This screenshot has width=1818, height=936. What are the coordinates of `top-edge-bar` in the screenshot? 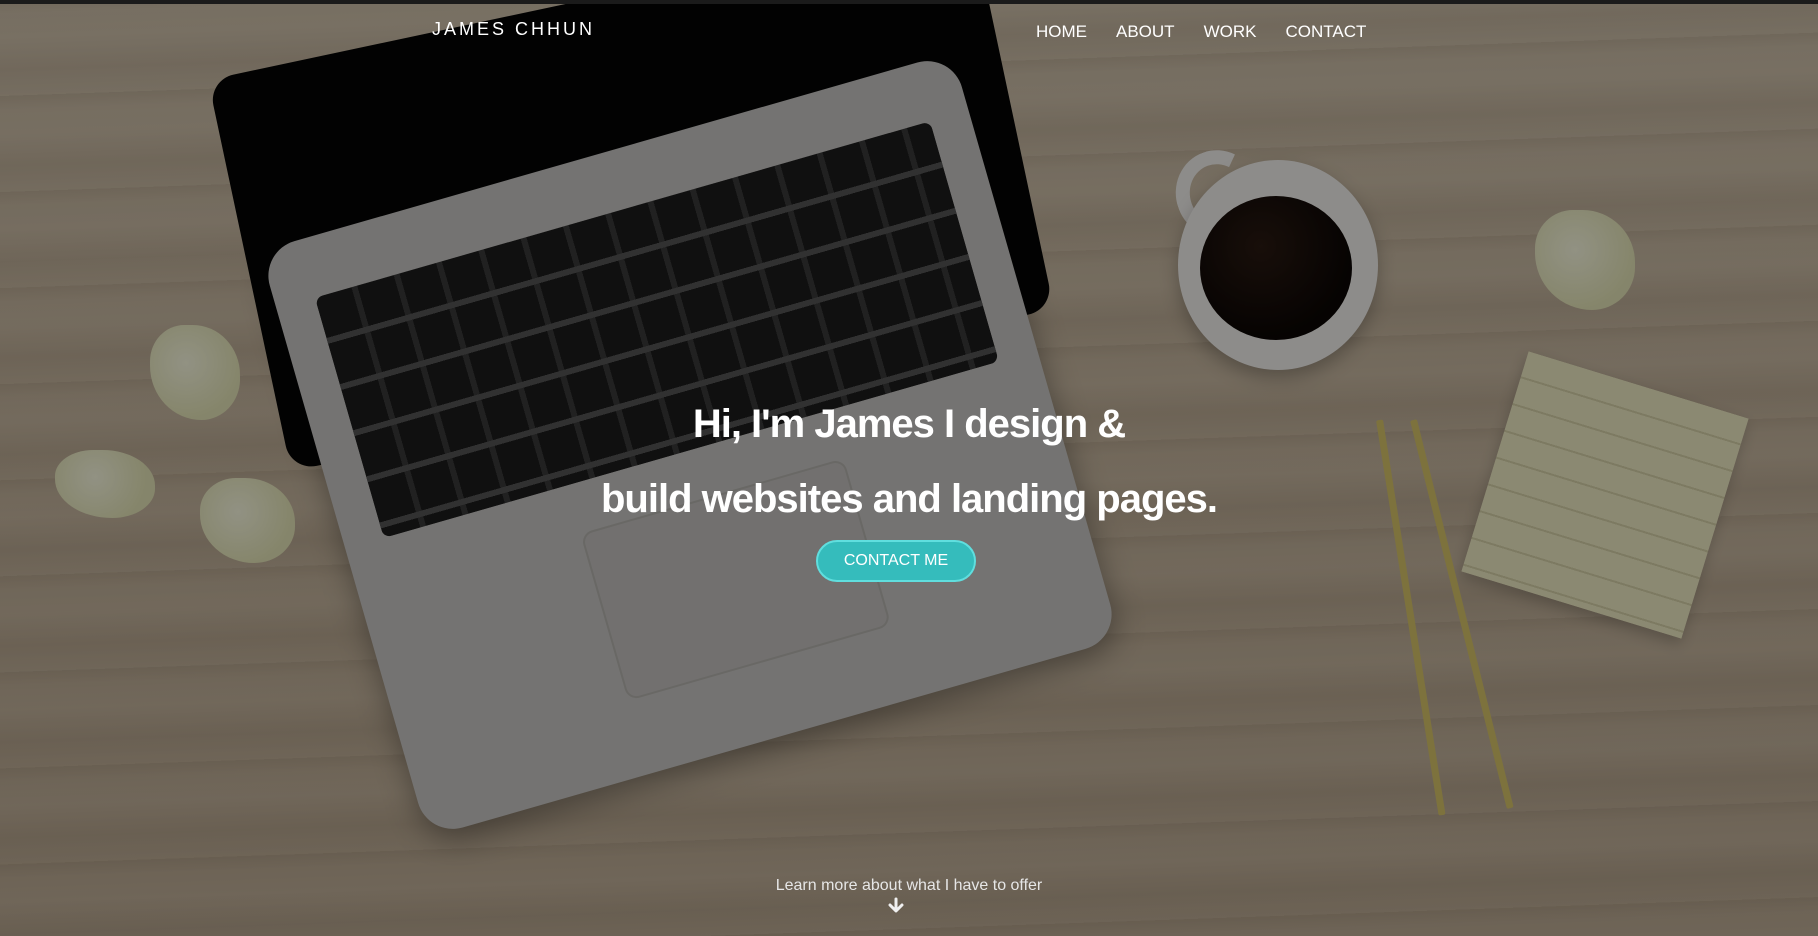 It's located at (909, 2).